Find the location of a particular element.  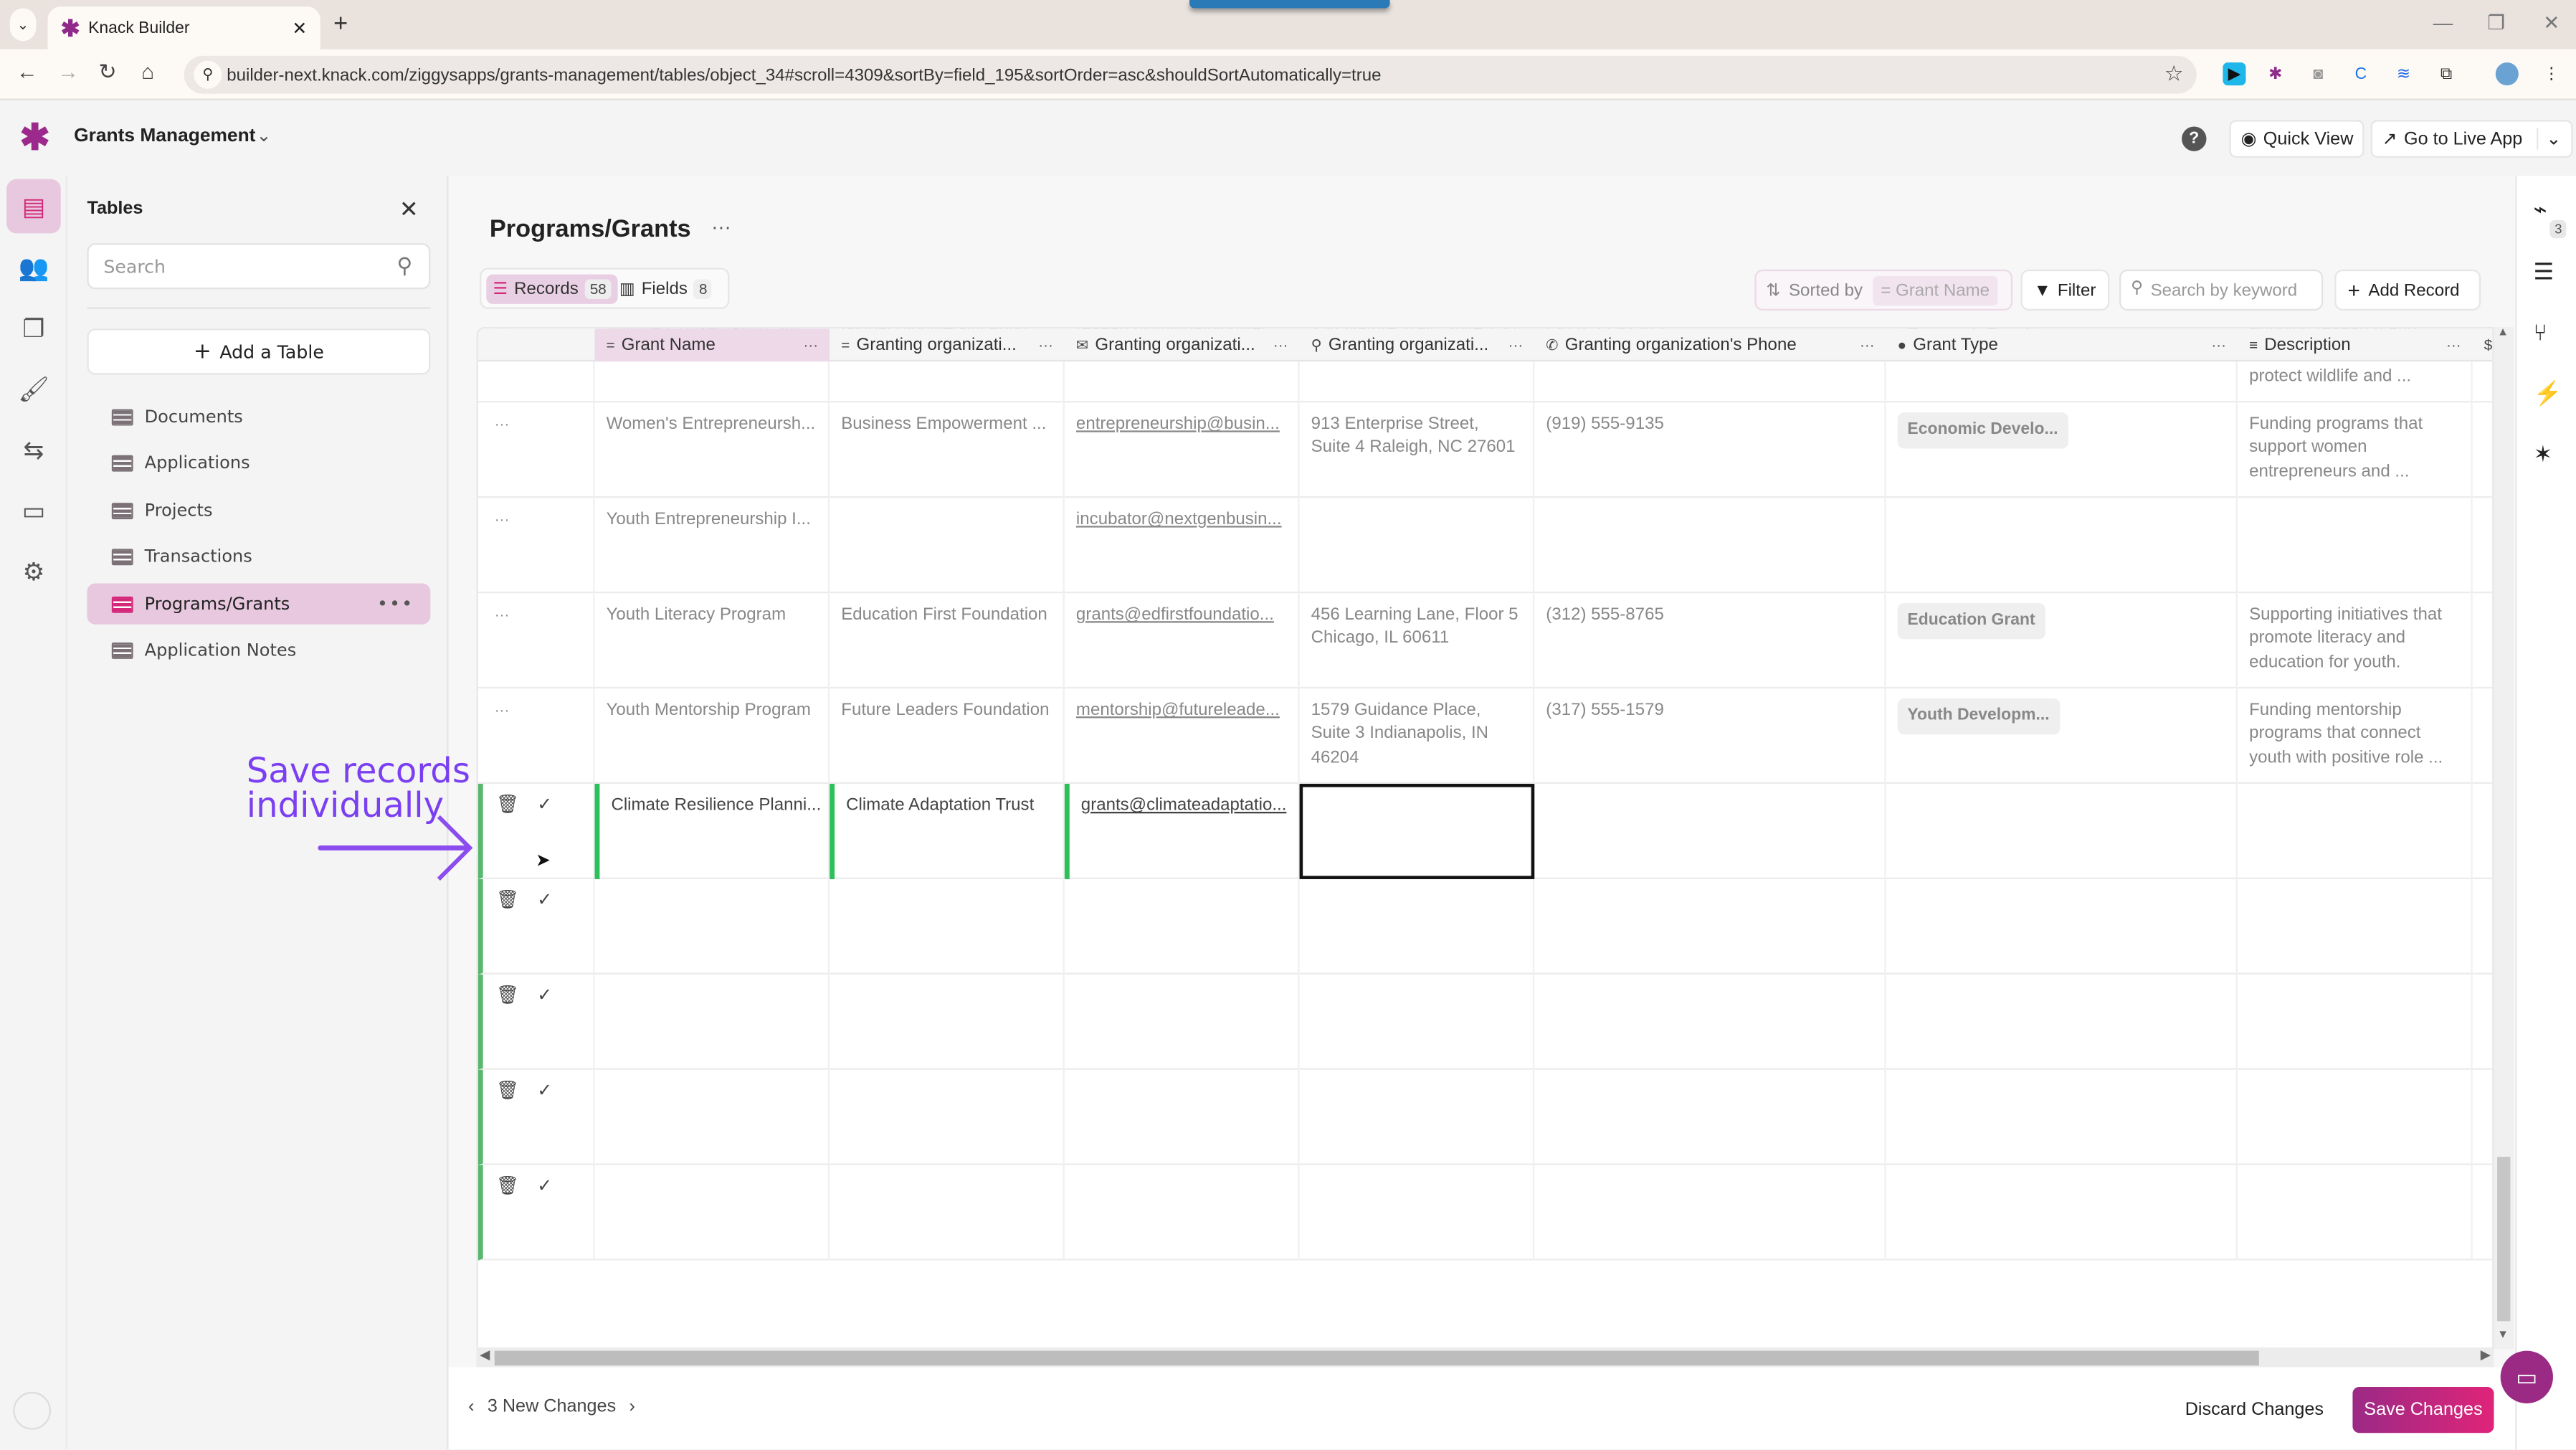

scroll-left-icon: ◀ is located at coordinates (485, 1355).